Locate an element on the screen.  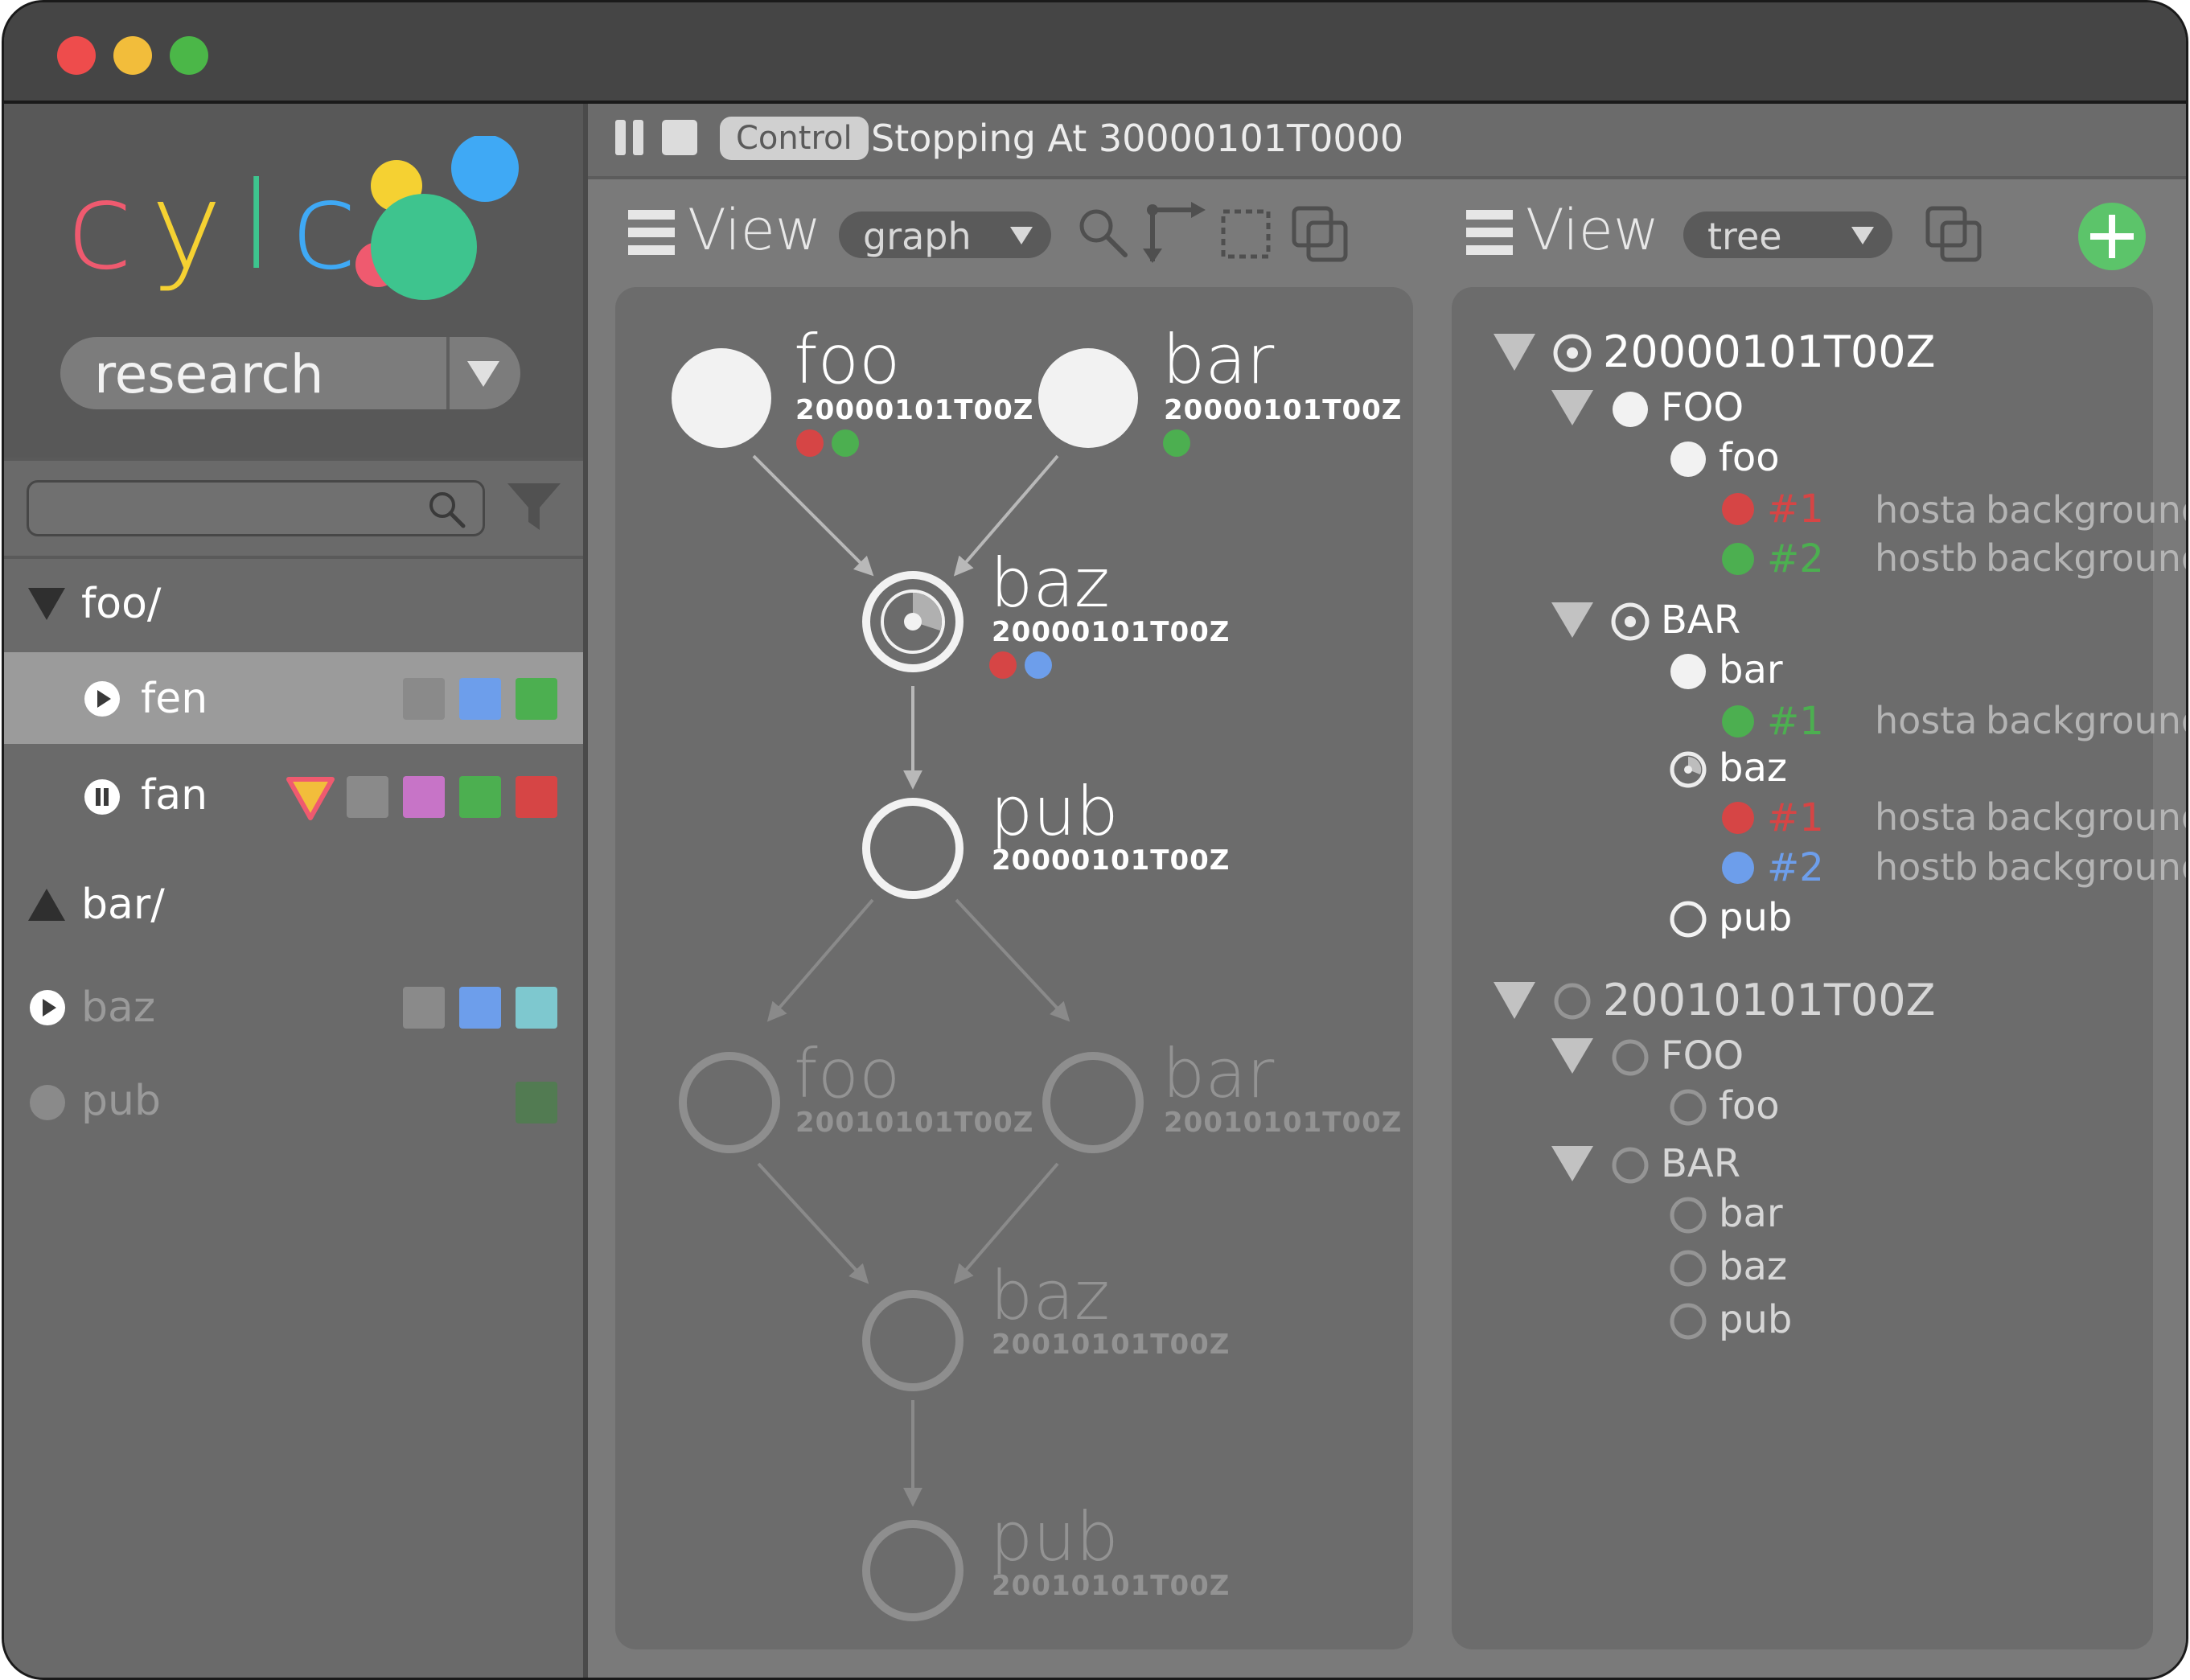
triangle-up-icon is located at coordinates (46, 905).